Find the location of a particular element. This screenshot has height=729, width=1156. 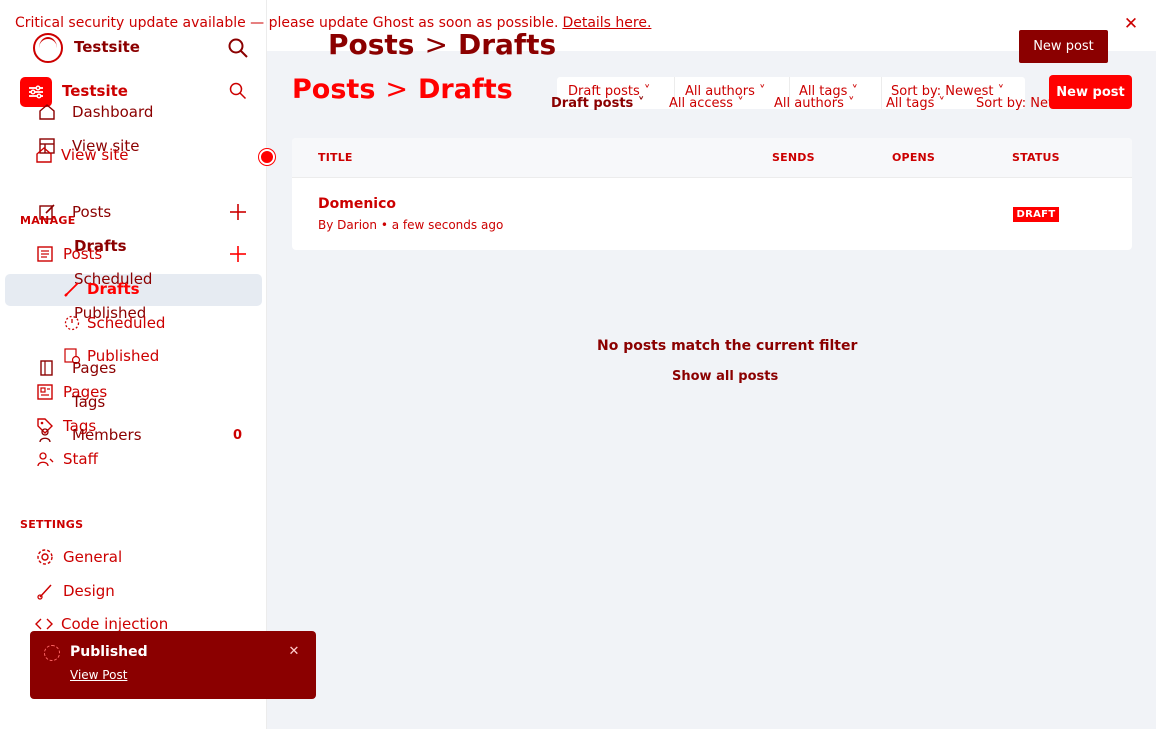

settings-section-label: SETTINGS is located at coordinates (52, 524).